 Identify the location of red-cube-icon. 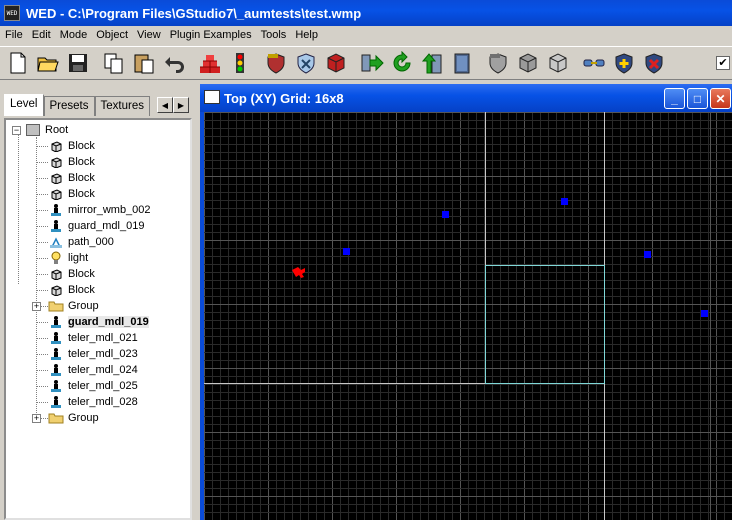
(336, 63).